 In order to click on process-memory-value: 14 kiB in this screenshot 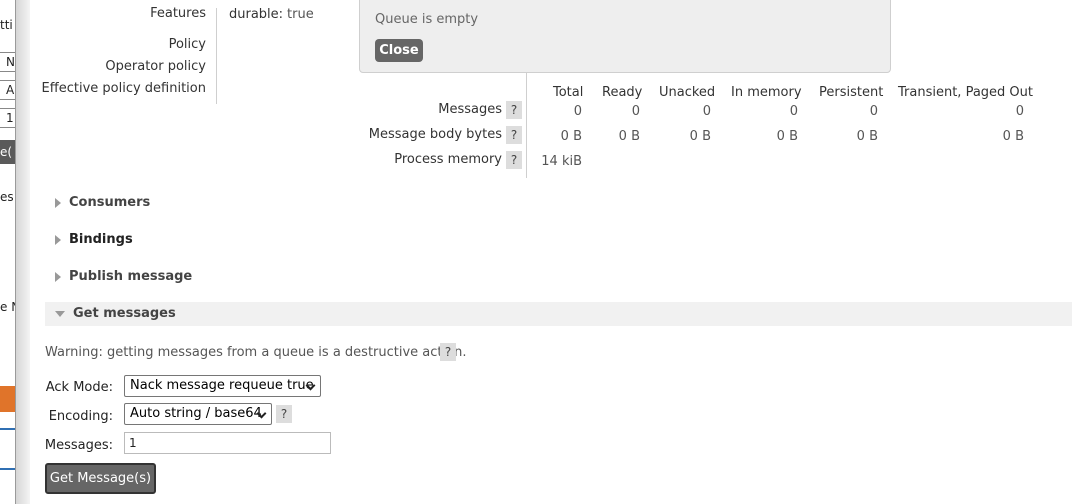, I will do `click(561, 161)`.